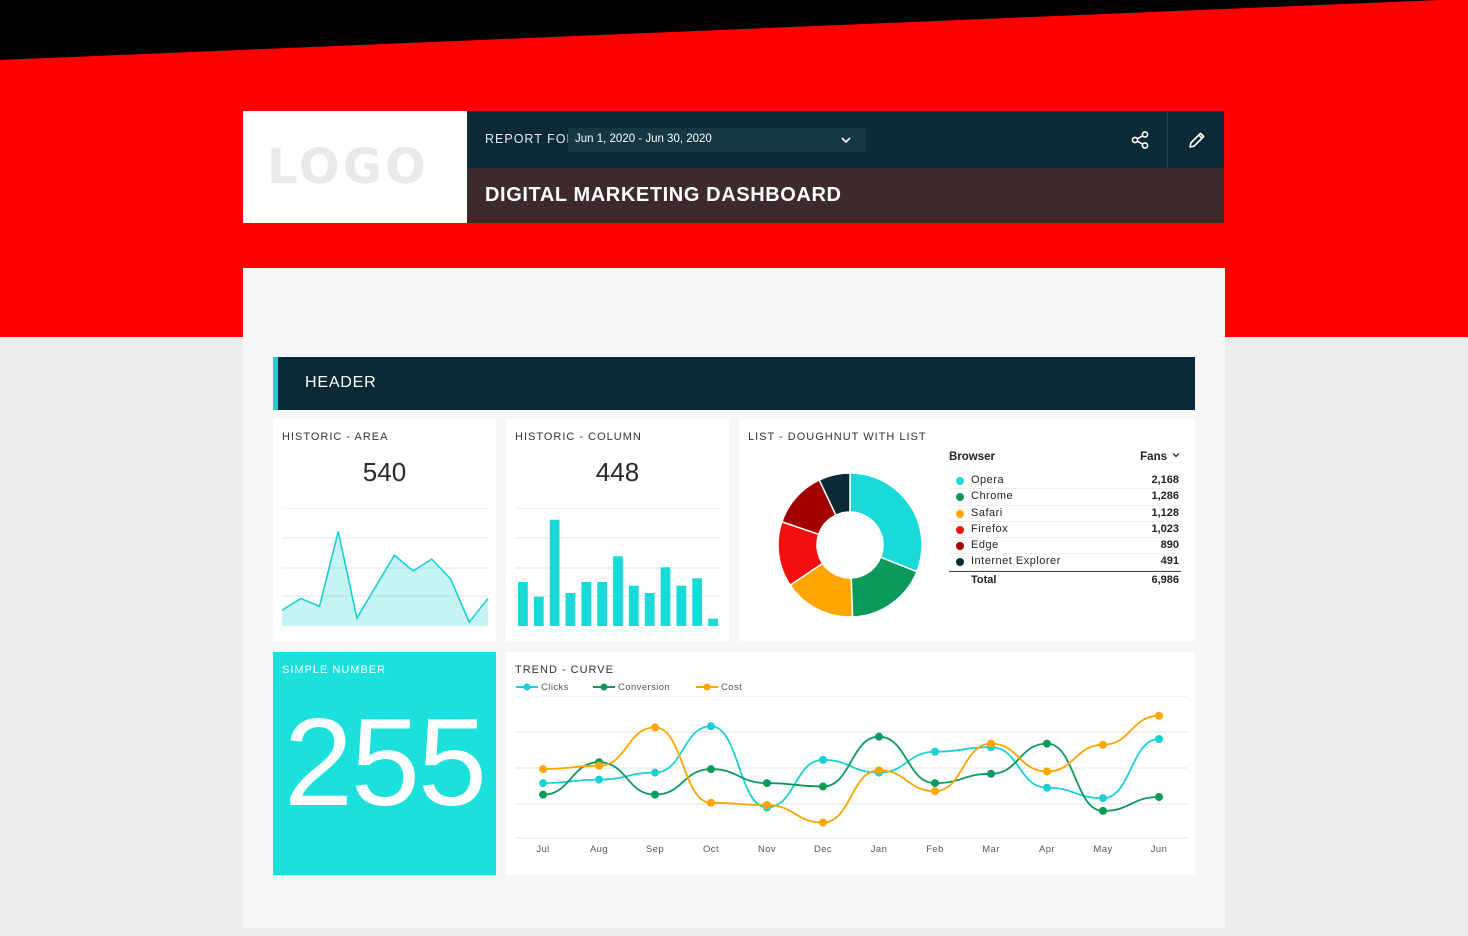 The image size is (1468, 936). I want to click on widget-title: TREND - CURVE, so click(564, 670).